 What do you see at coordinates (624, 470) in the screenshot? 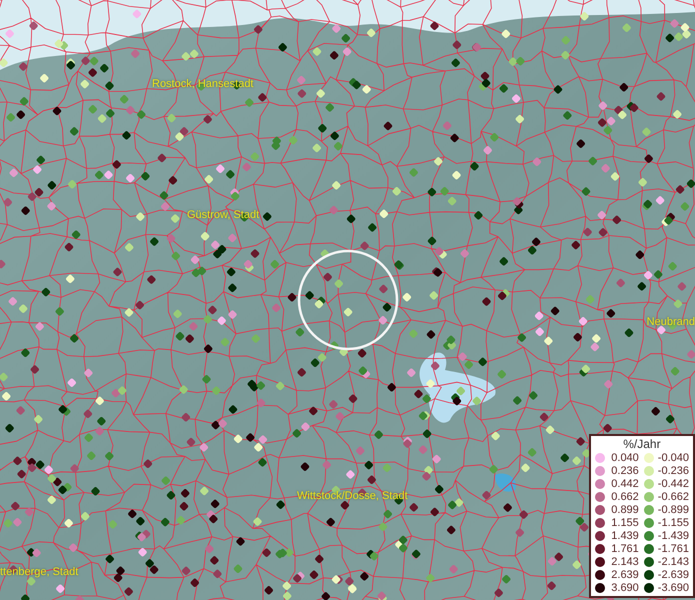
I see `legend-value: 0.236` at bounding box center [624, 470].